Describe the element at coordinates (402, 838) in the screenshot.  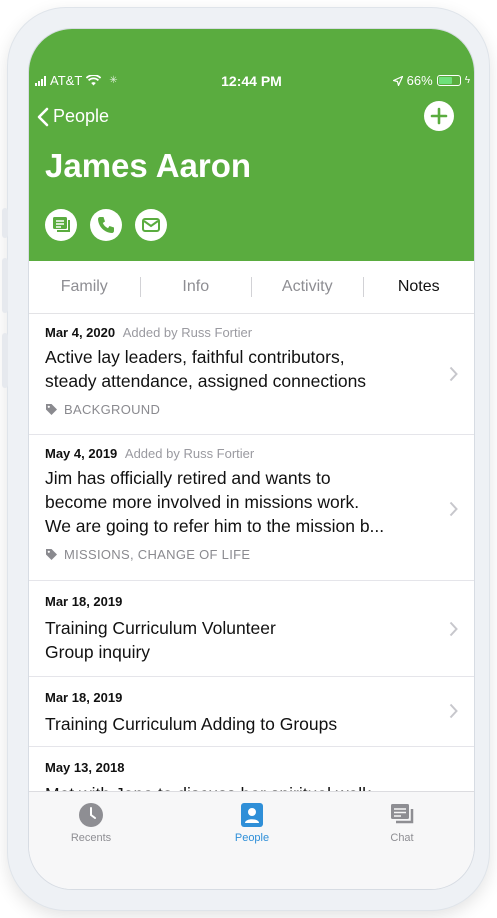
I see `tabbar-label: Chat` at that location.